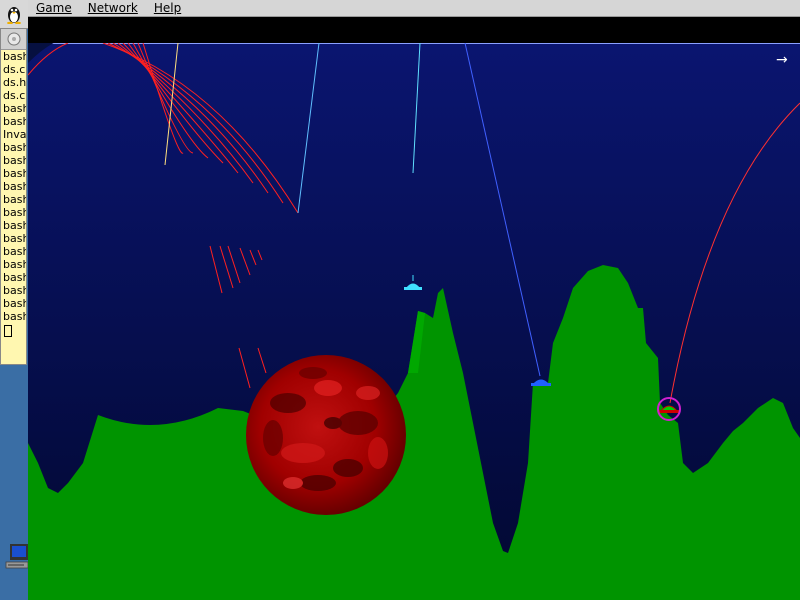 This screenshot has width=800, height=600. Describe the element at coordinates (14, 14) in the screenshot. I see `tux-icon` at that location.